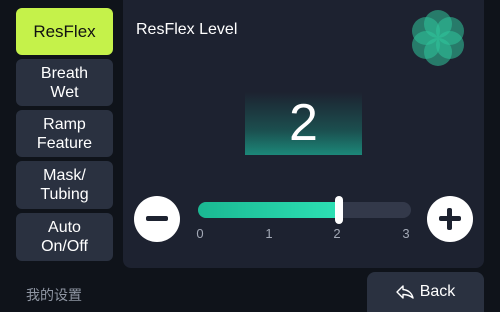 The width and height of the screenshot is (500, 312). I want to click on back-button: Back, so click(425, 292).